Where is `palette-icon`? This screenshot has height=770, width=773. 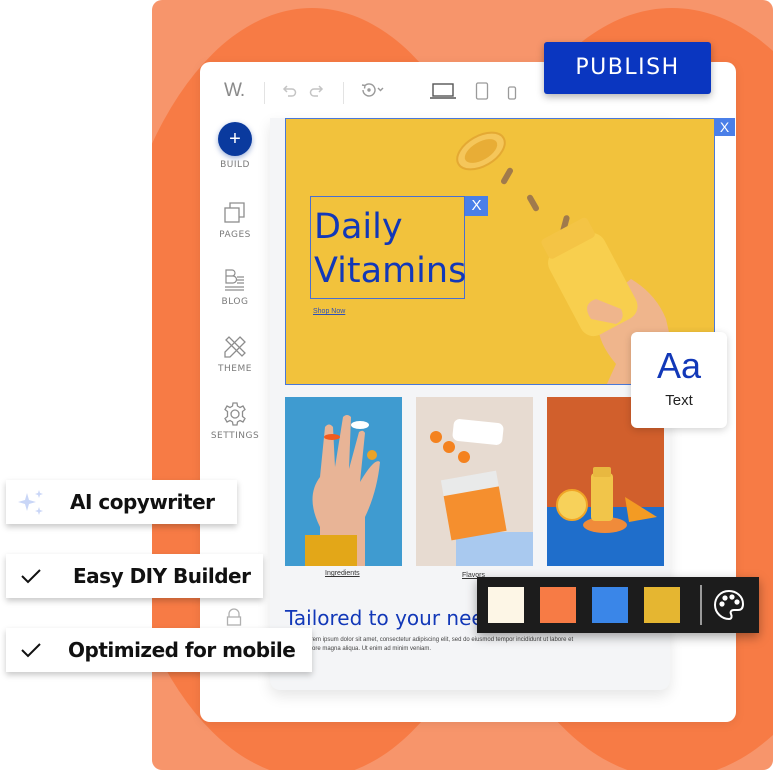 palette-icon is located at coordinates (729, 605).